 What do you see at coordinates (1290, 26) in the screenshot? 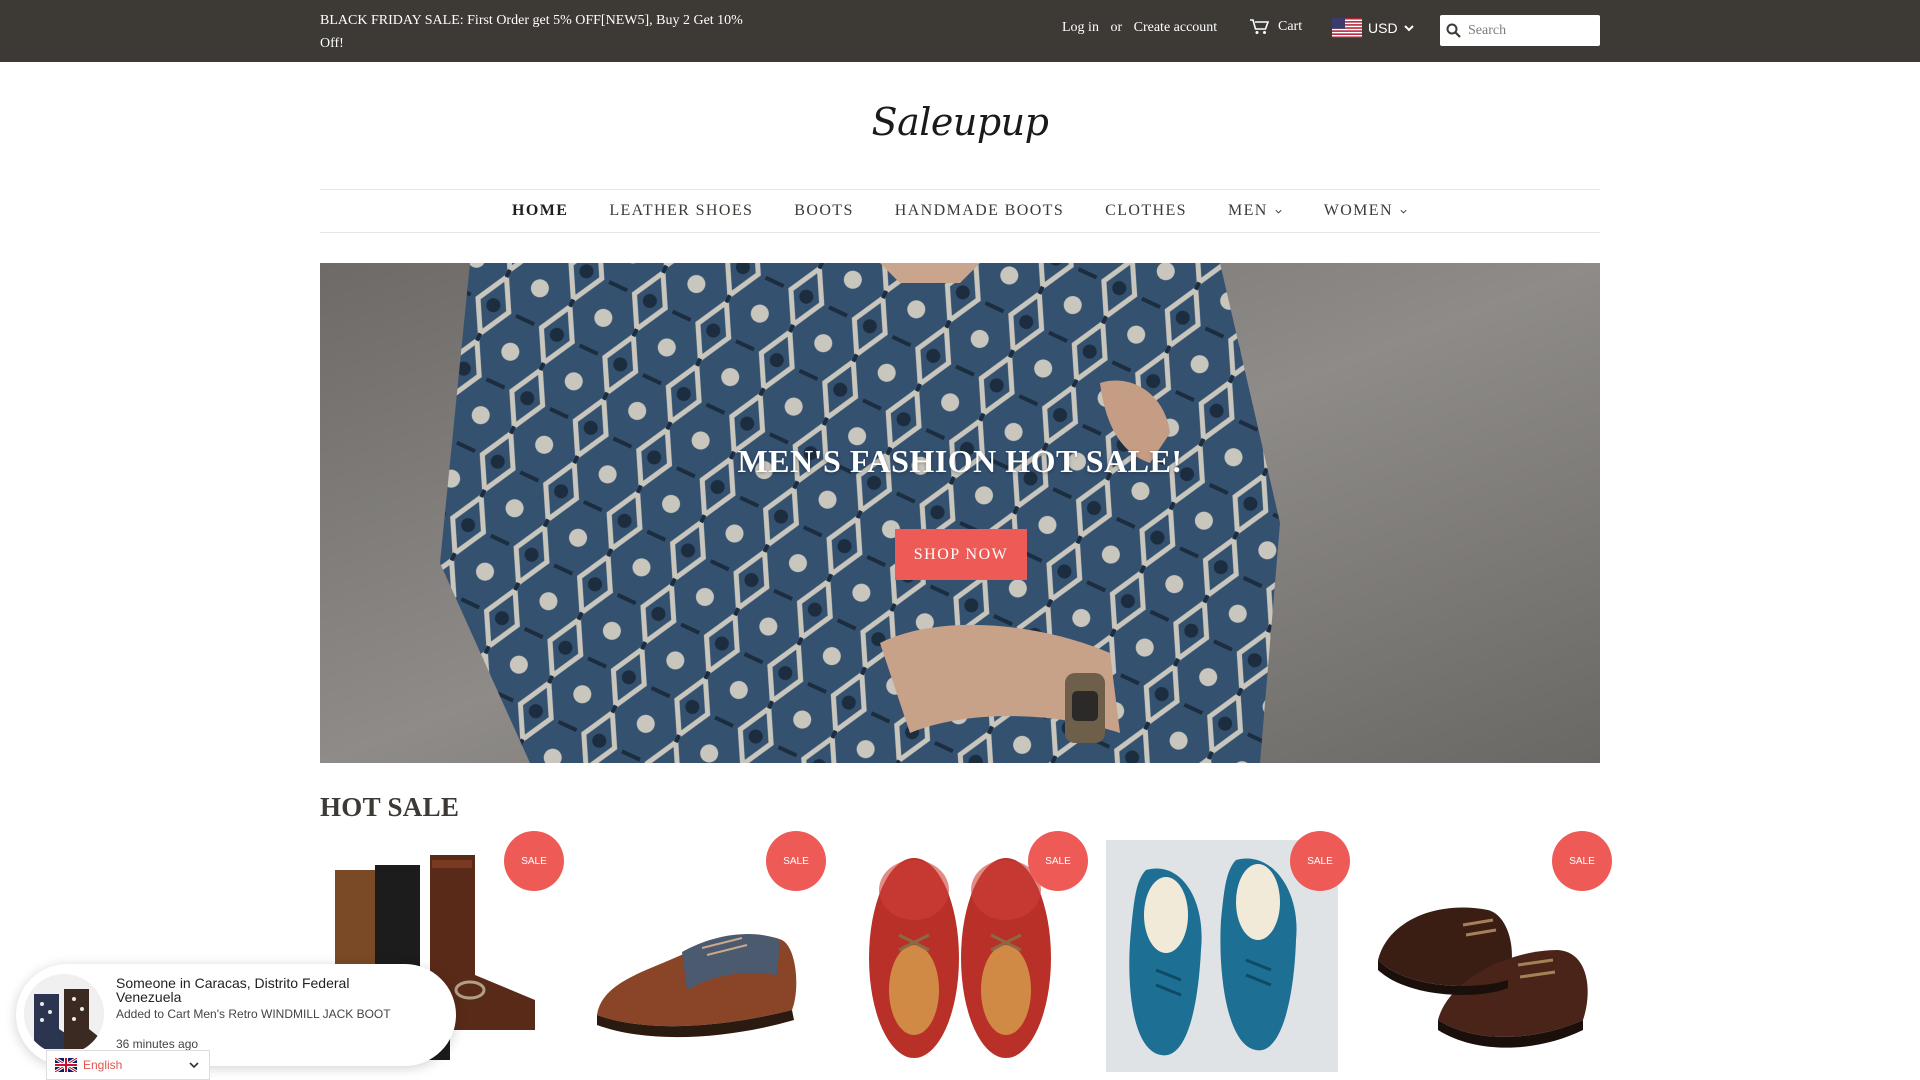
I see `cart-label: Cart` at bounding box center [1290, 26].